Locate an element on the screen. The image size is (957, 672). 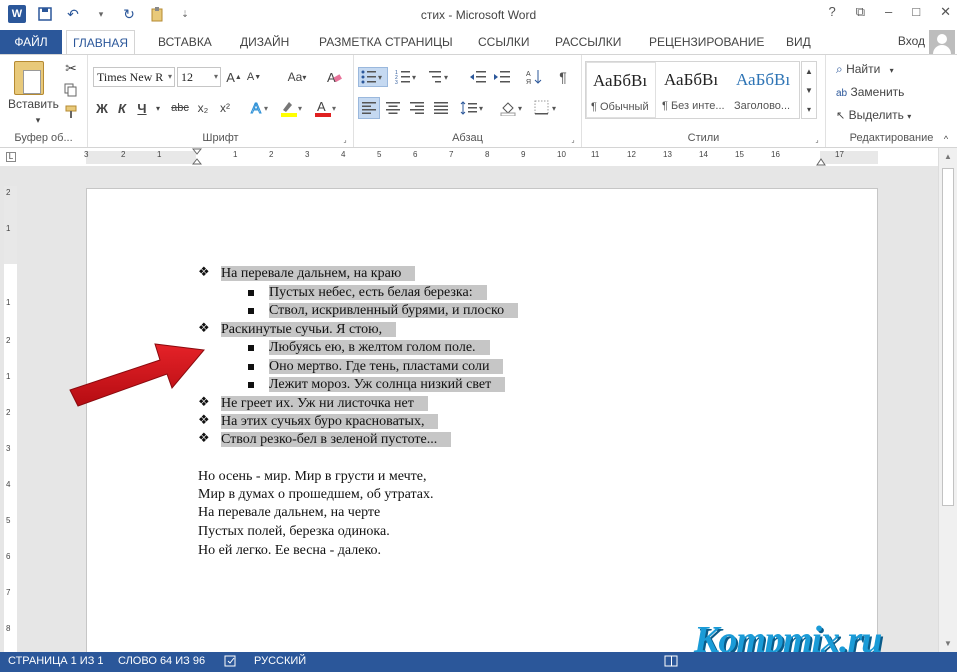
tab-page-layout: РАЗМЕТКА СТРАНИЦЫ is located at coordinates (386, 42).